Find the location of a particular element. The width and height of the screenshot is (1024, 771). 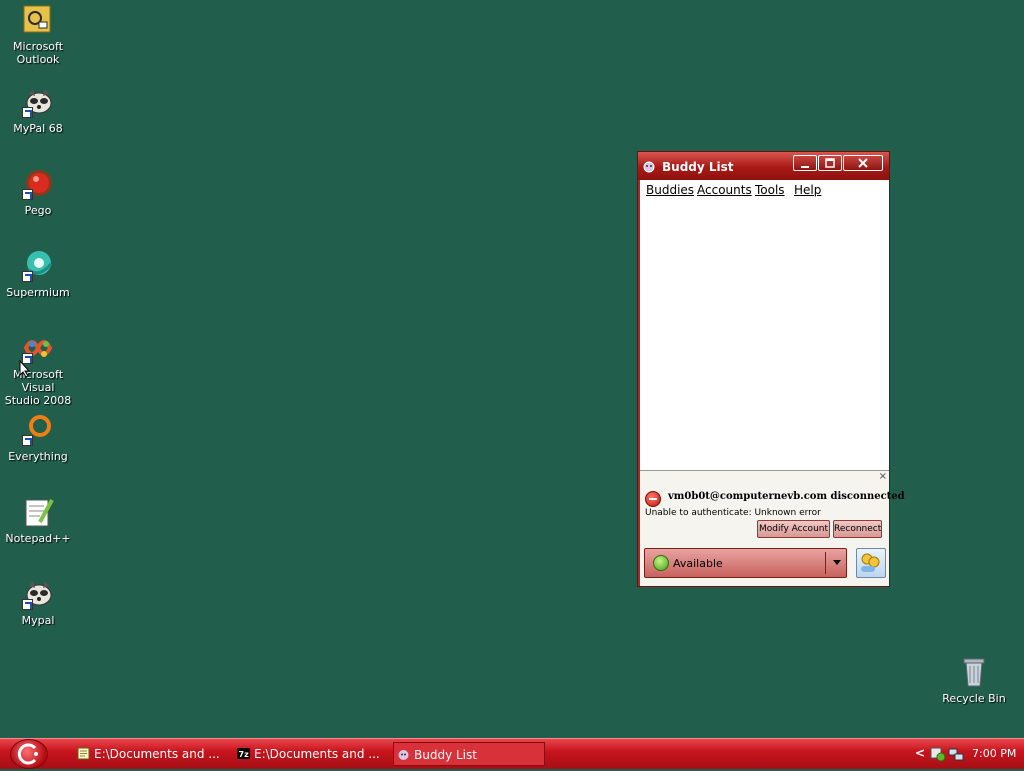

desktop-icon-notepad-plus-plus: Notepad++ is located at coordinates (38, 520).